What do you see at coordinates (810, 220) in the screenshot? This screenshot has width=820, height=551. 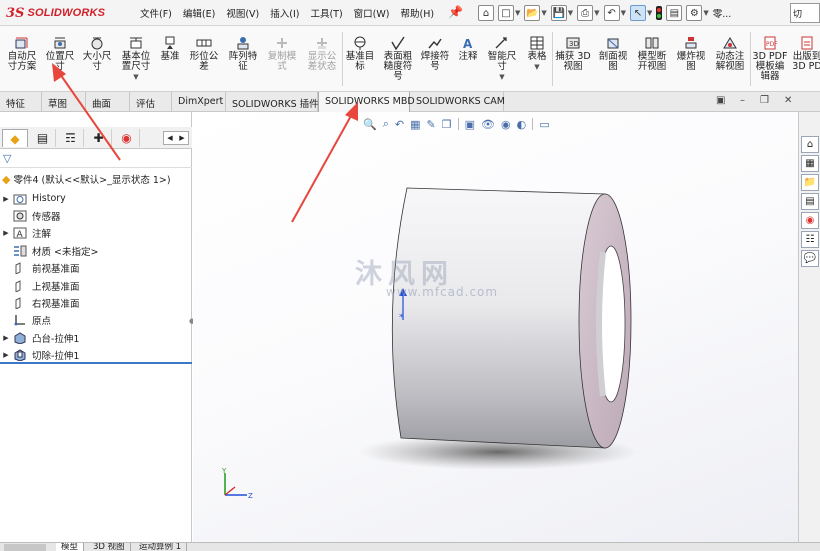 I see `appearances-scenes-icon: ◉` at bounding box center [810, 220].